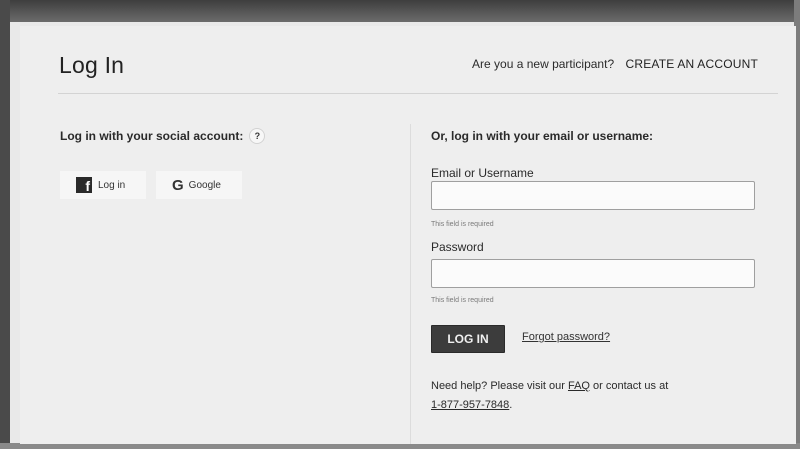 The width and height of the screenshot is (800, 449). I want to click on google-login-button: G Google, so click(199, 185).